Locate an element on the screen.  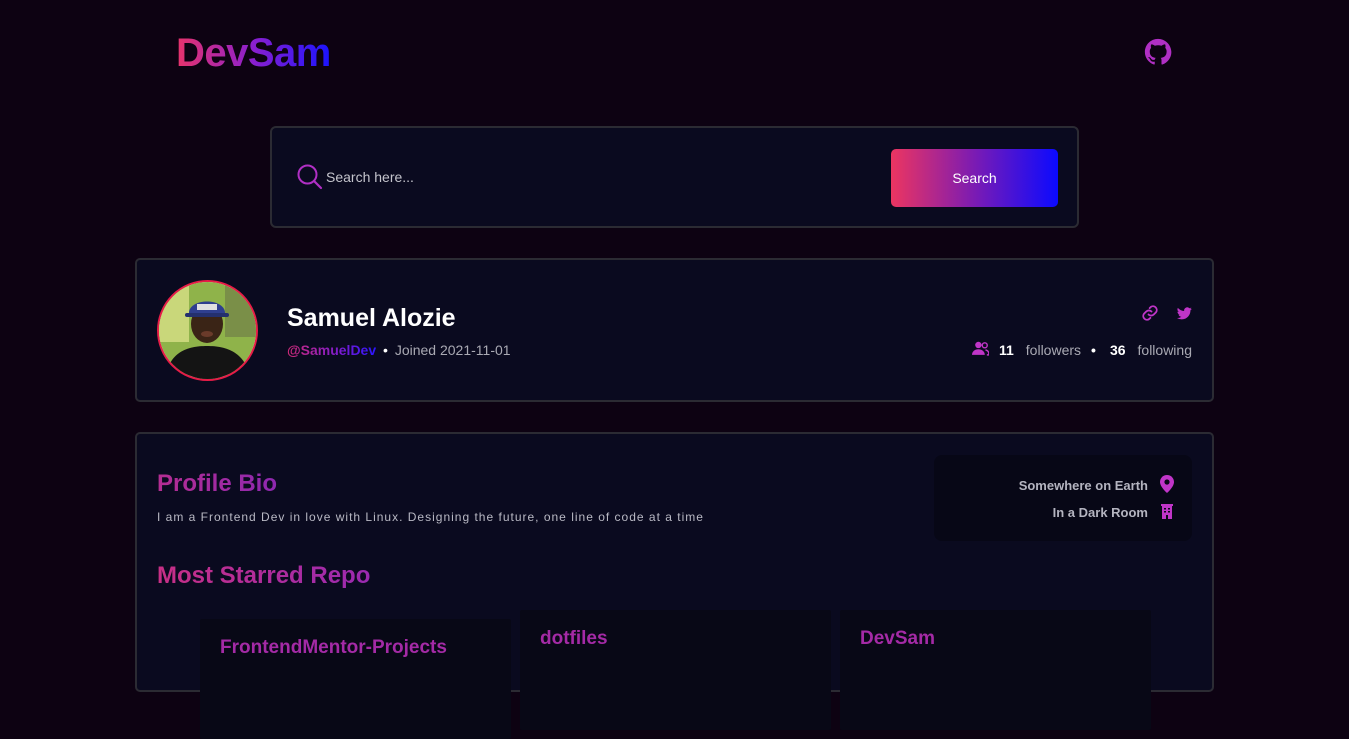
location-row: Somewhere on Earth is located at coordinates (1096, 485).